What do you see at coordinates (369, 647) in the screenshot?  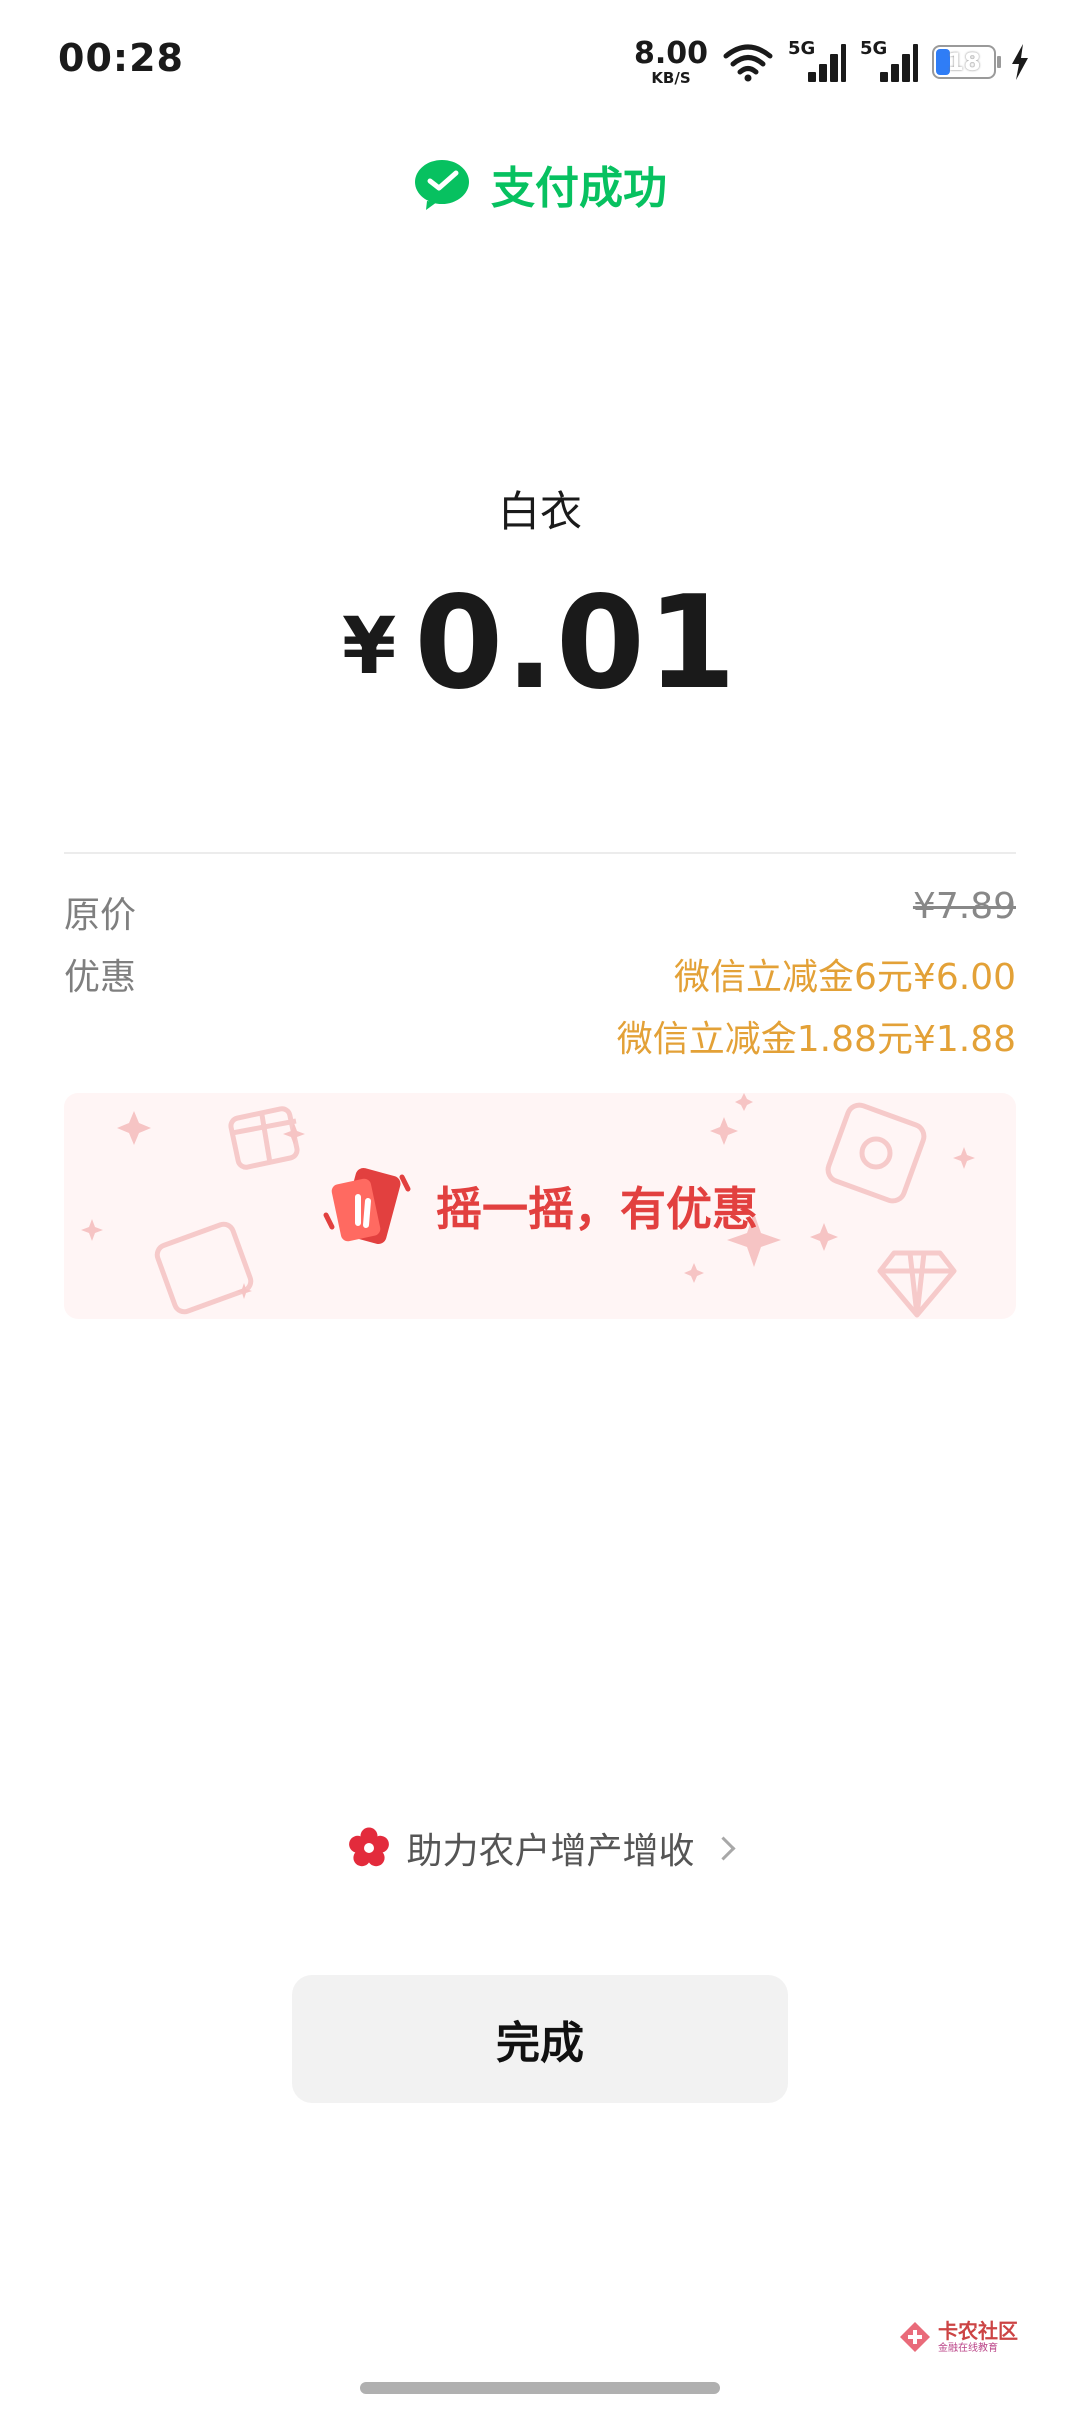 I see `currency-symbol: ¥` at bounding box center [369, 647].